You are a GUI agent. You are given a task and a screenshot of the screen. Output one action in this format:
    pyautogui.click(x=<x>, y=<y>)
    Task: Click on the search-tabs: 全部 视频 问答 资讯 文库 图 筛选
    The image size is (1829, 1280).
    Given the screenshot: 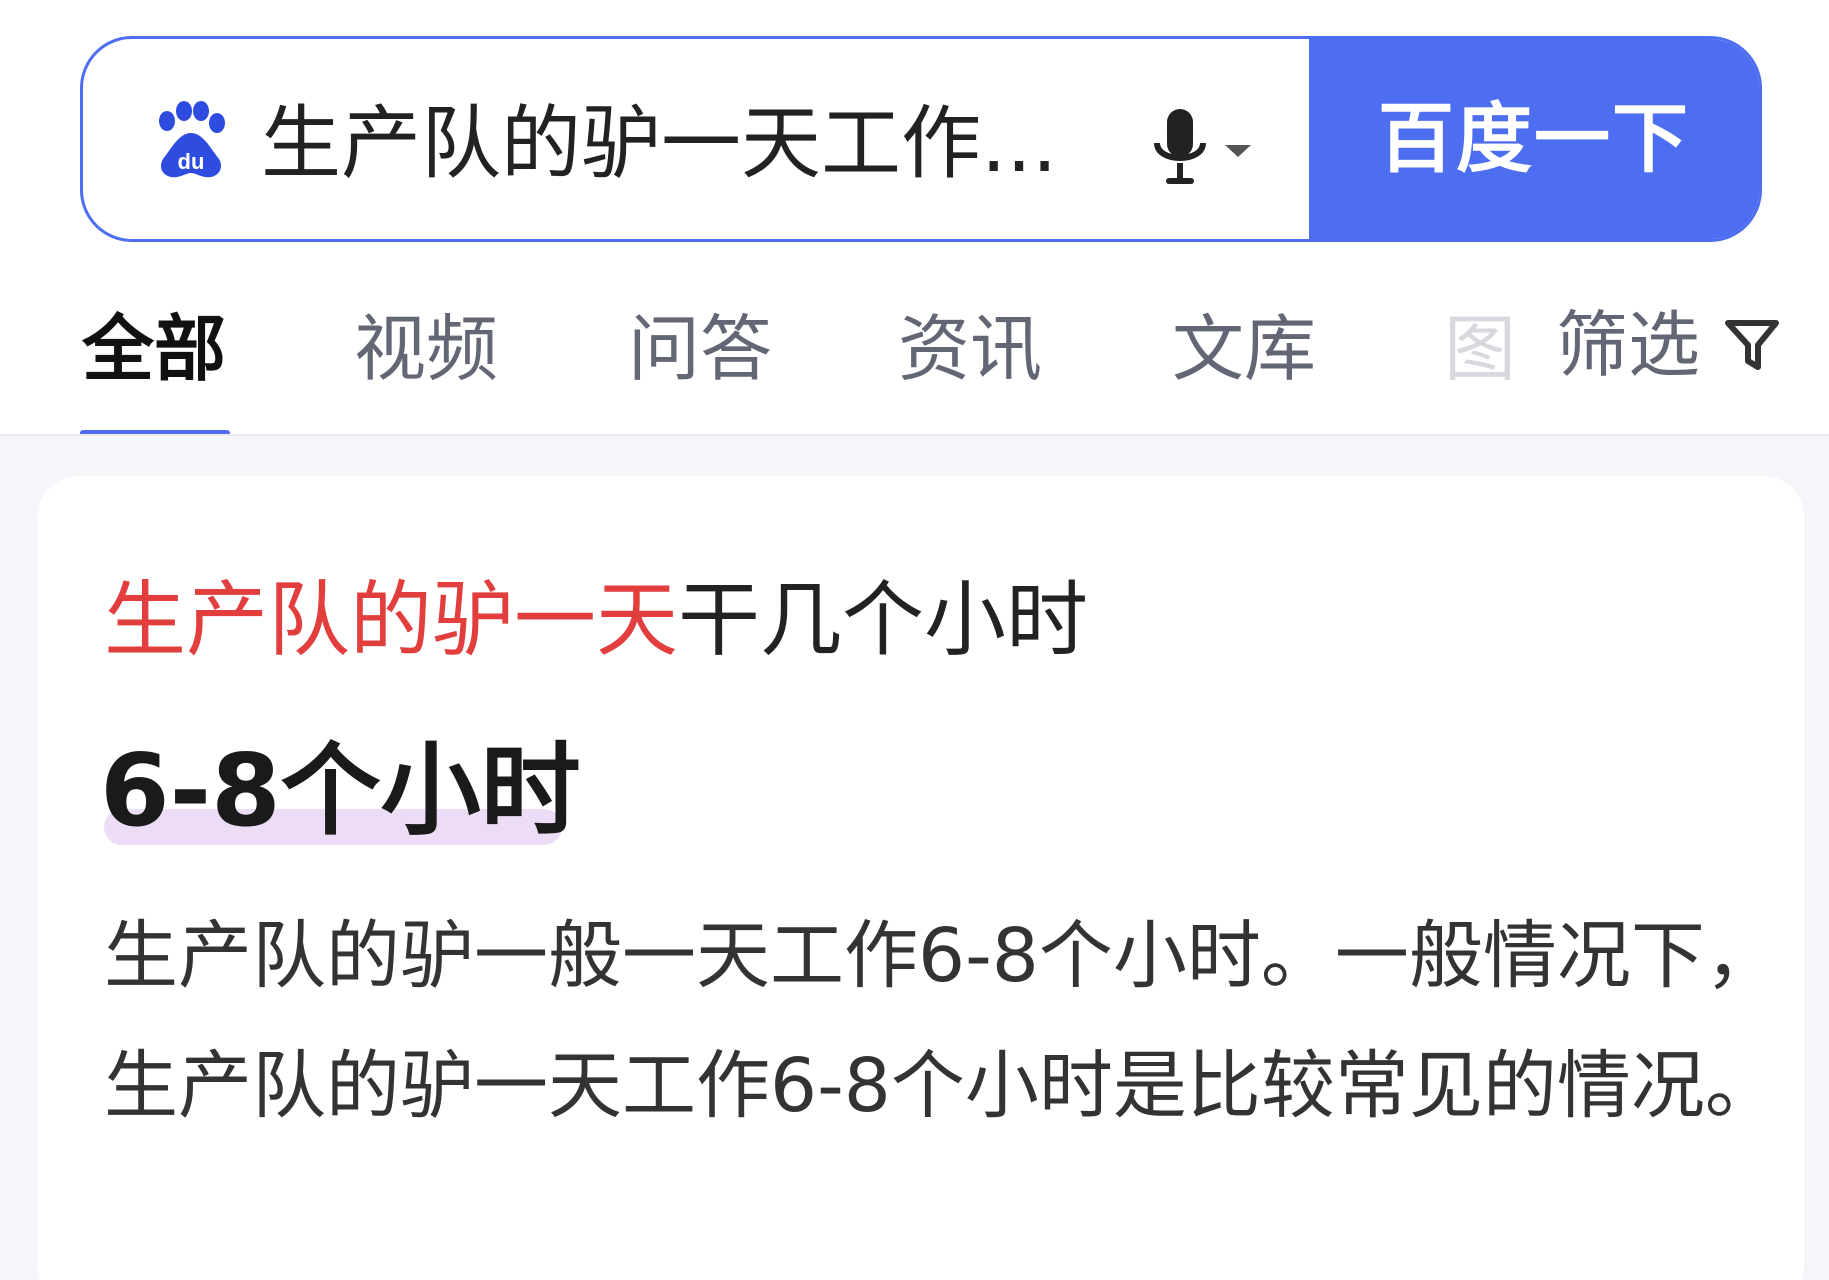 What is the action you would take?
    pyautogui.click(x=914, y=358)
    